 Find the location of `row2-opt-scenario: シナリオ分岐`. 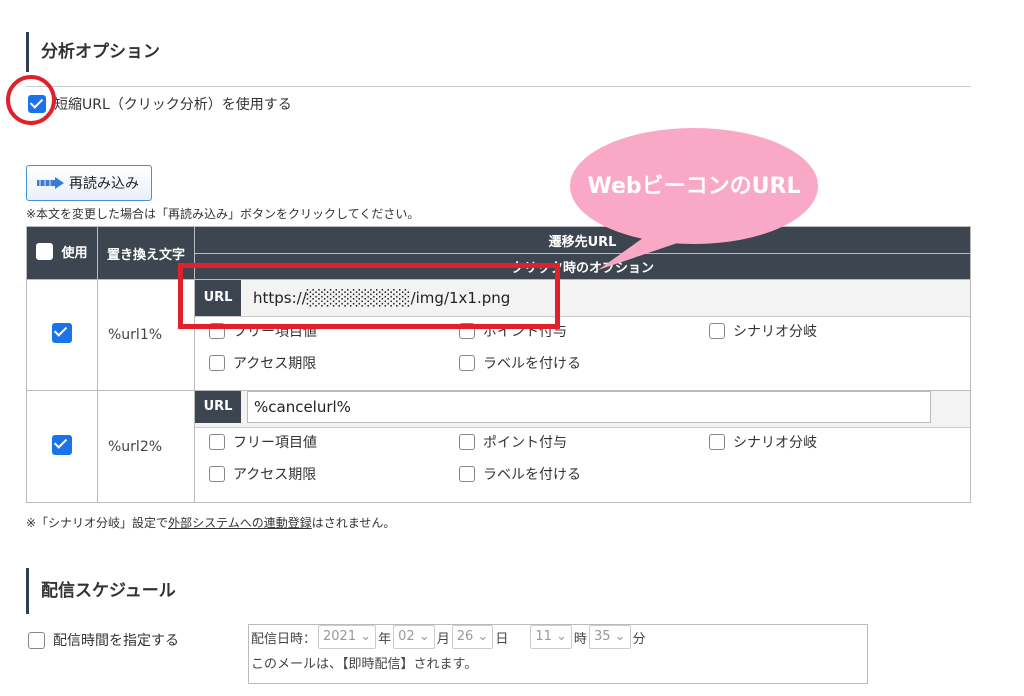

row2-opt-scenario: シナリオ分岐 is located at coordinates (834, 442).